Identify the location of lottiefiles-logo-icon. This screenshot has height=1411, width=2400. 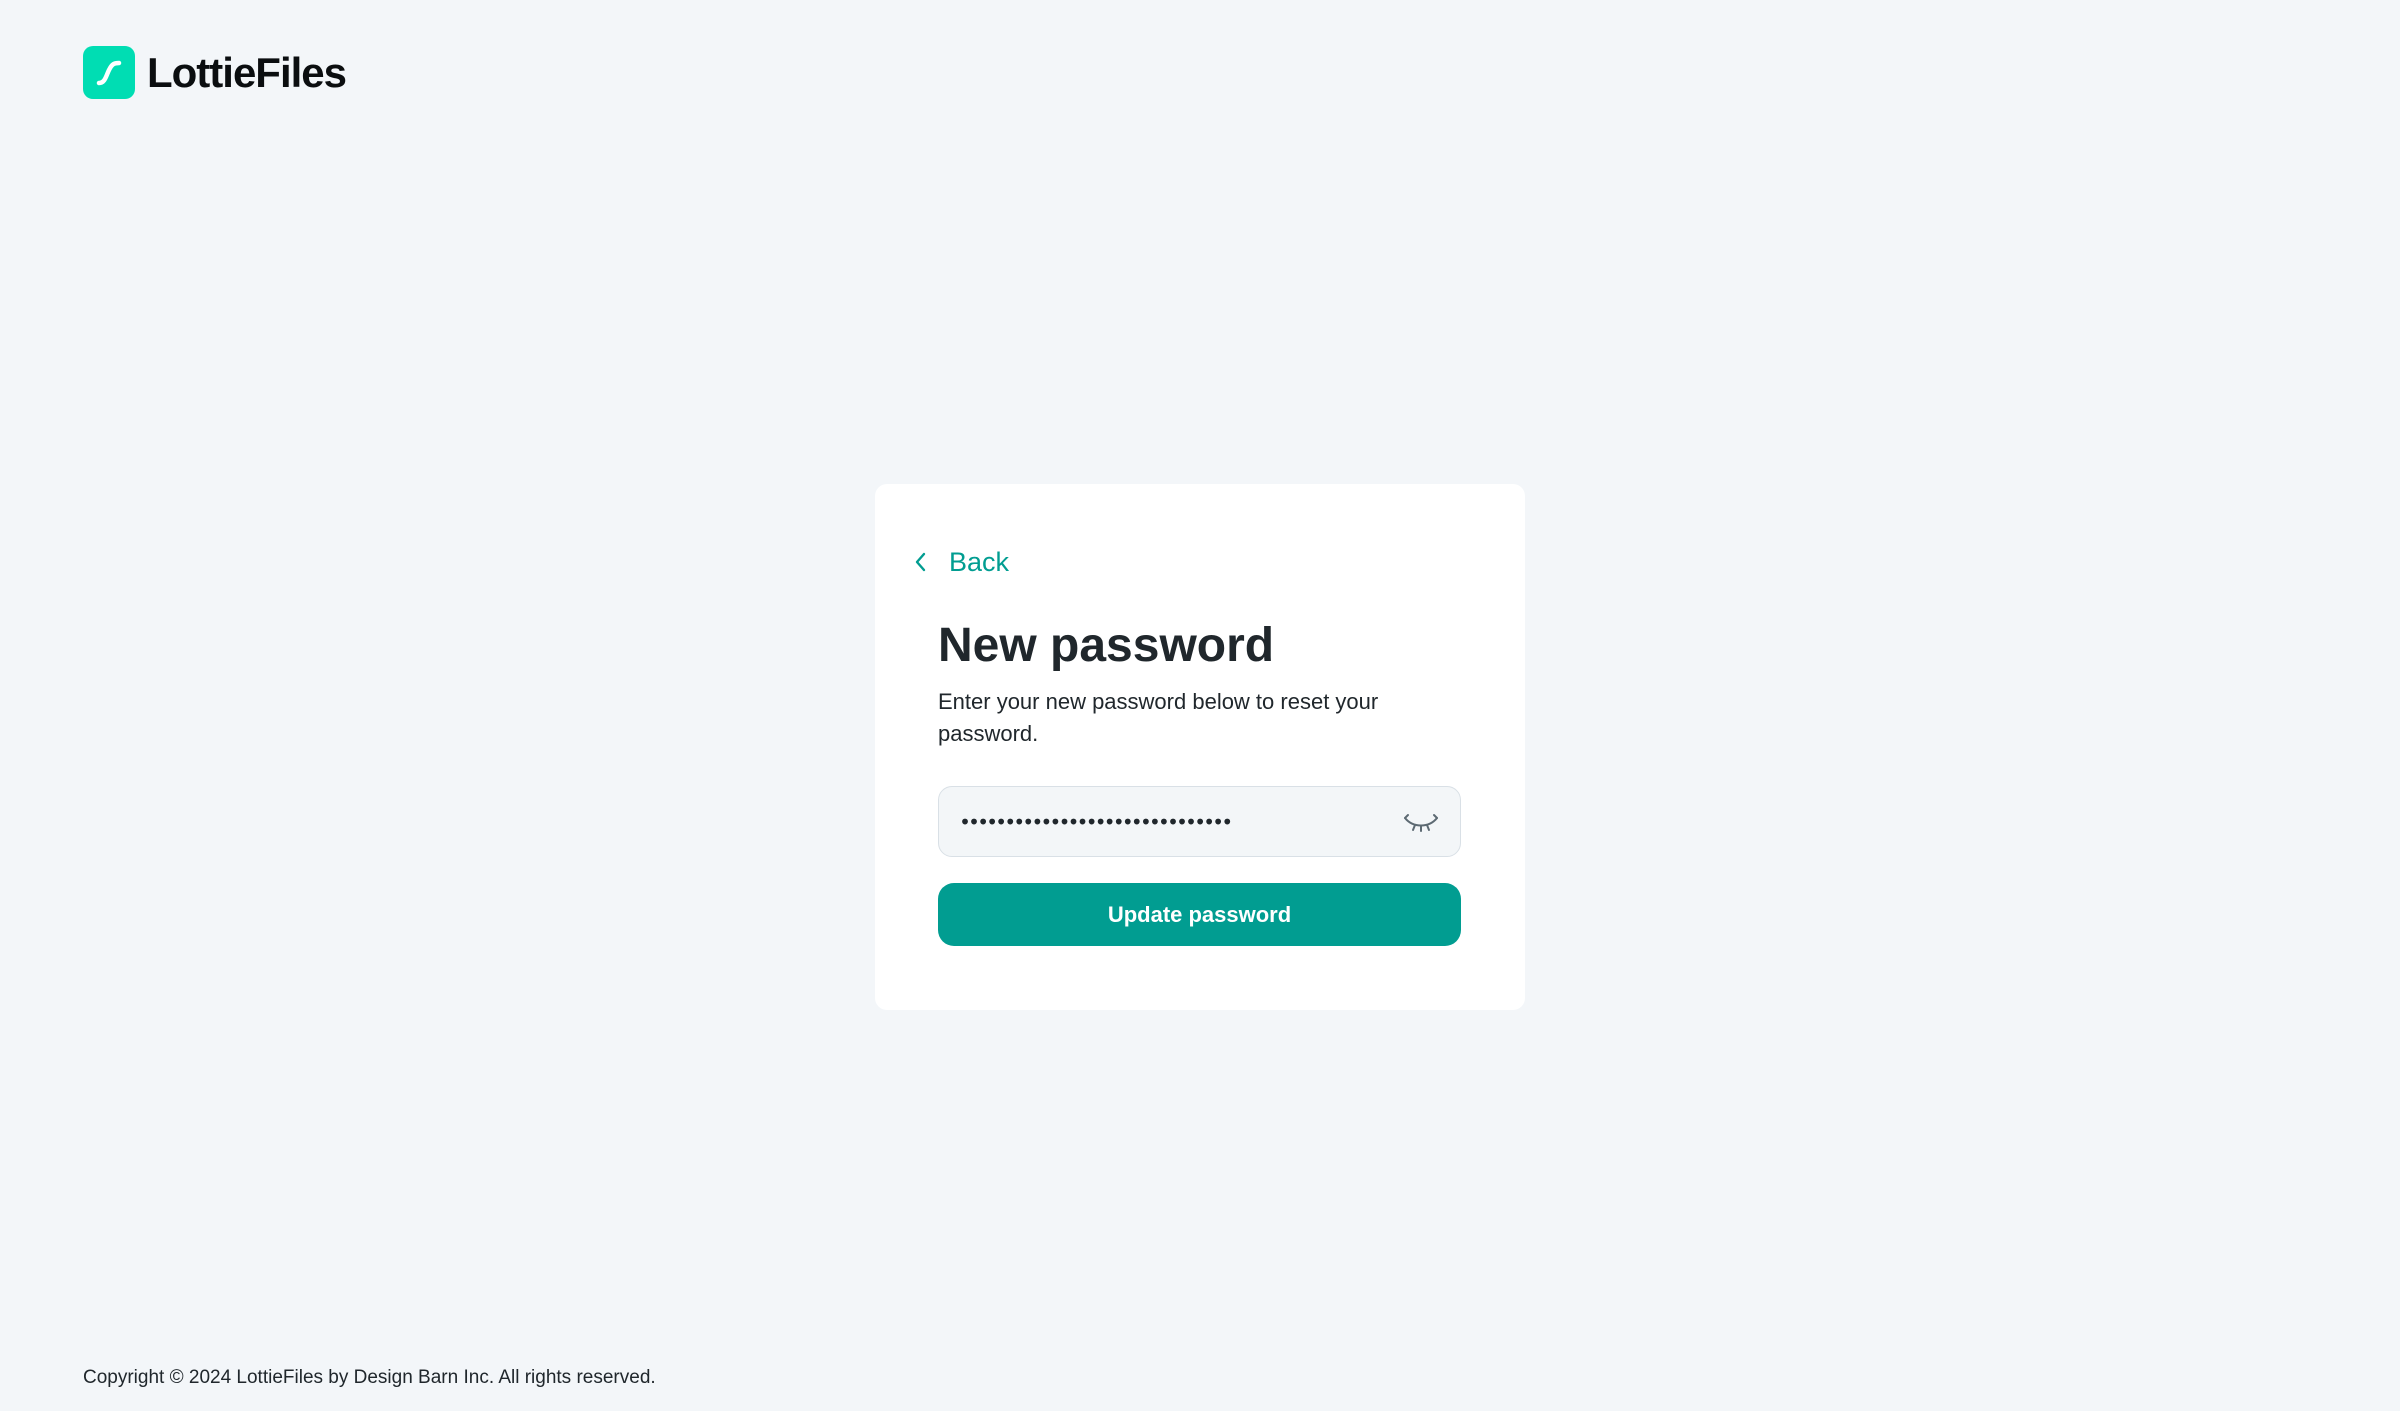
(109, 72).